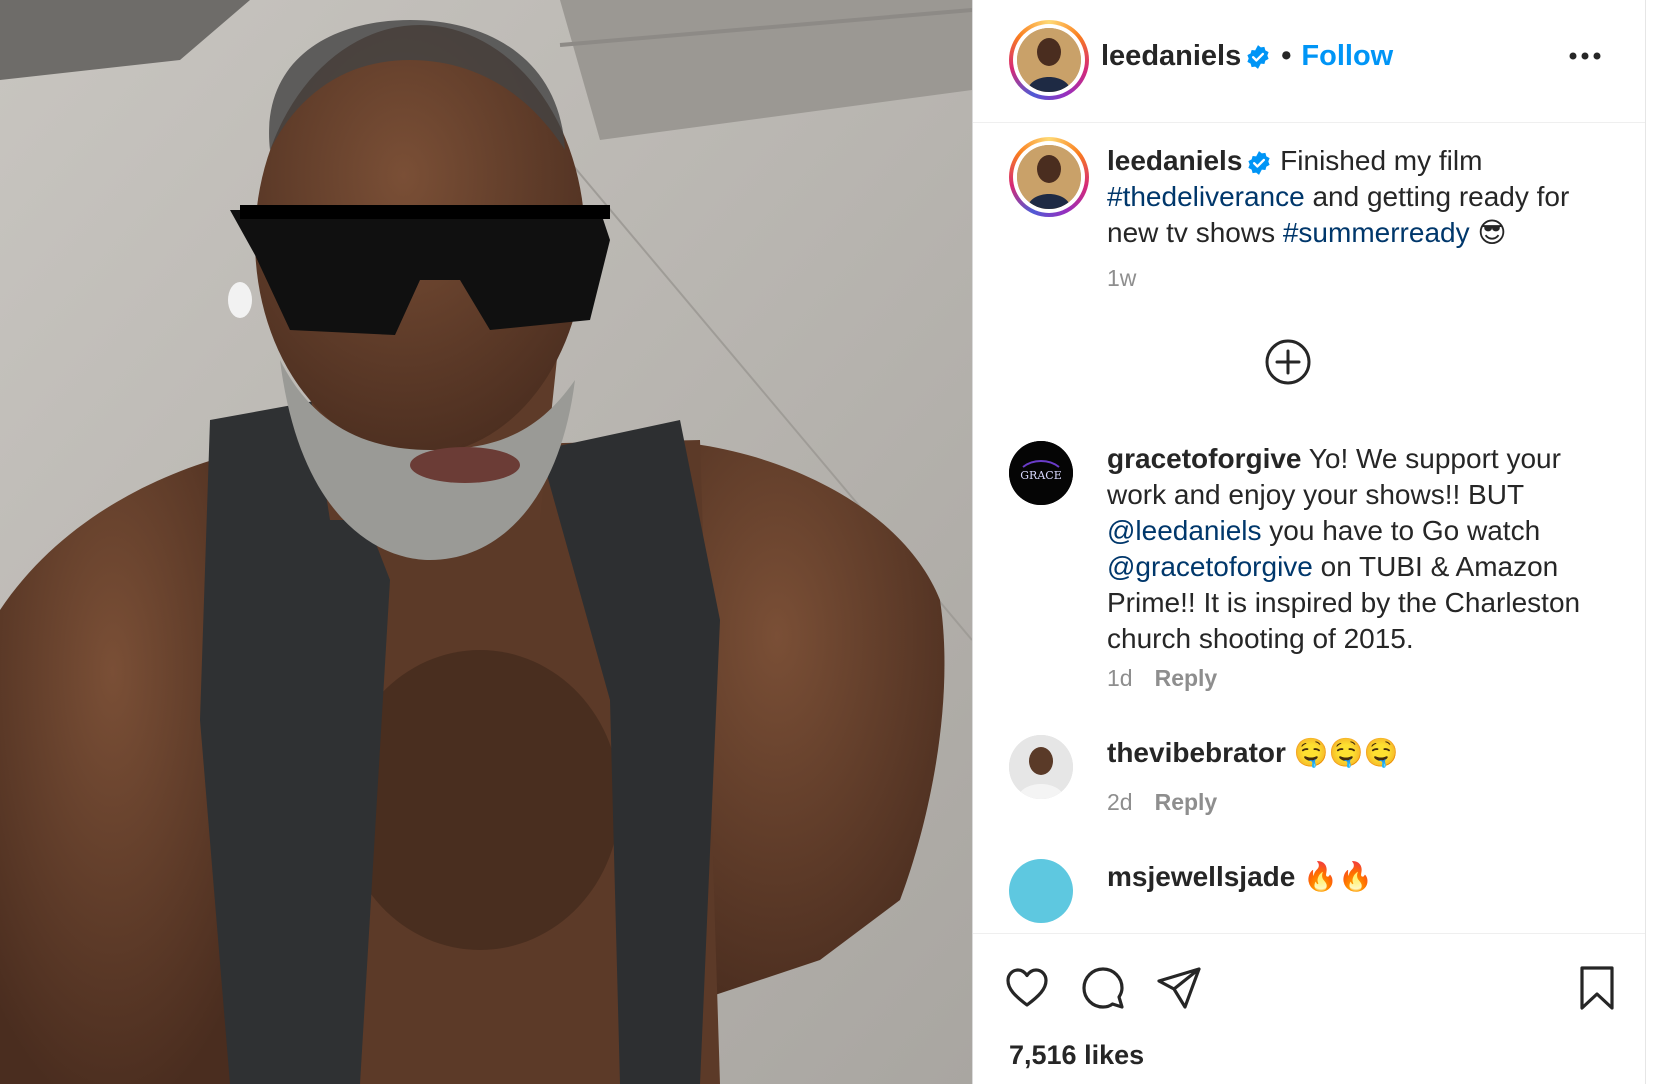 The height and width of the screenshot is (1085, 1656). What do you see at coordinates (1492, 232) in the screenshot?
I see `caption-emoji: 😎` at bounding box center [1492, 232].